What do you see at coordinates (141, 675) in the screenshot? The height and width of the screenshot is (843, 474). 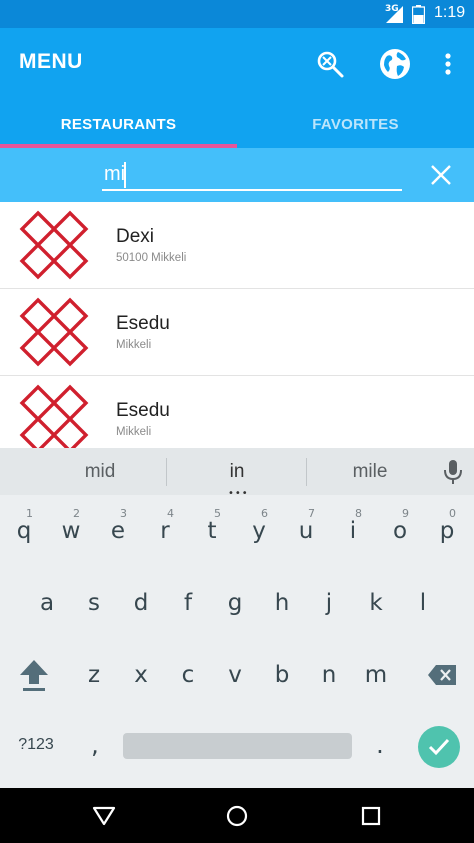 I see `key-x: x` at bounding box center [141, 675].